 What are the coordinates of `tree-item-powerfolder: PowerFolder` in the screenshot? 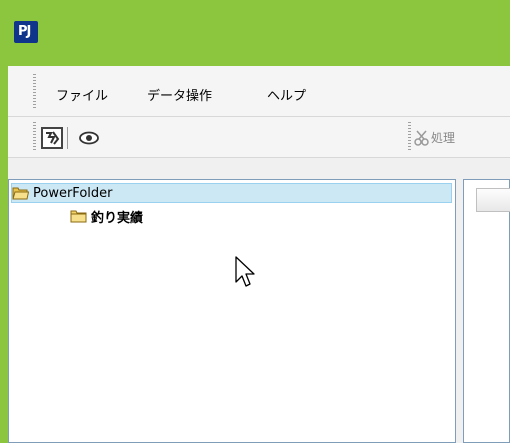 It's located at (231, 193).